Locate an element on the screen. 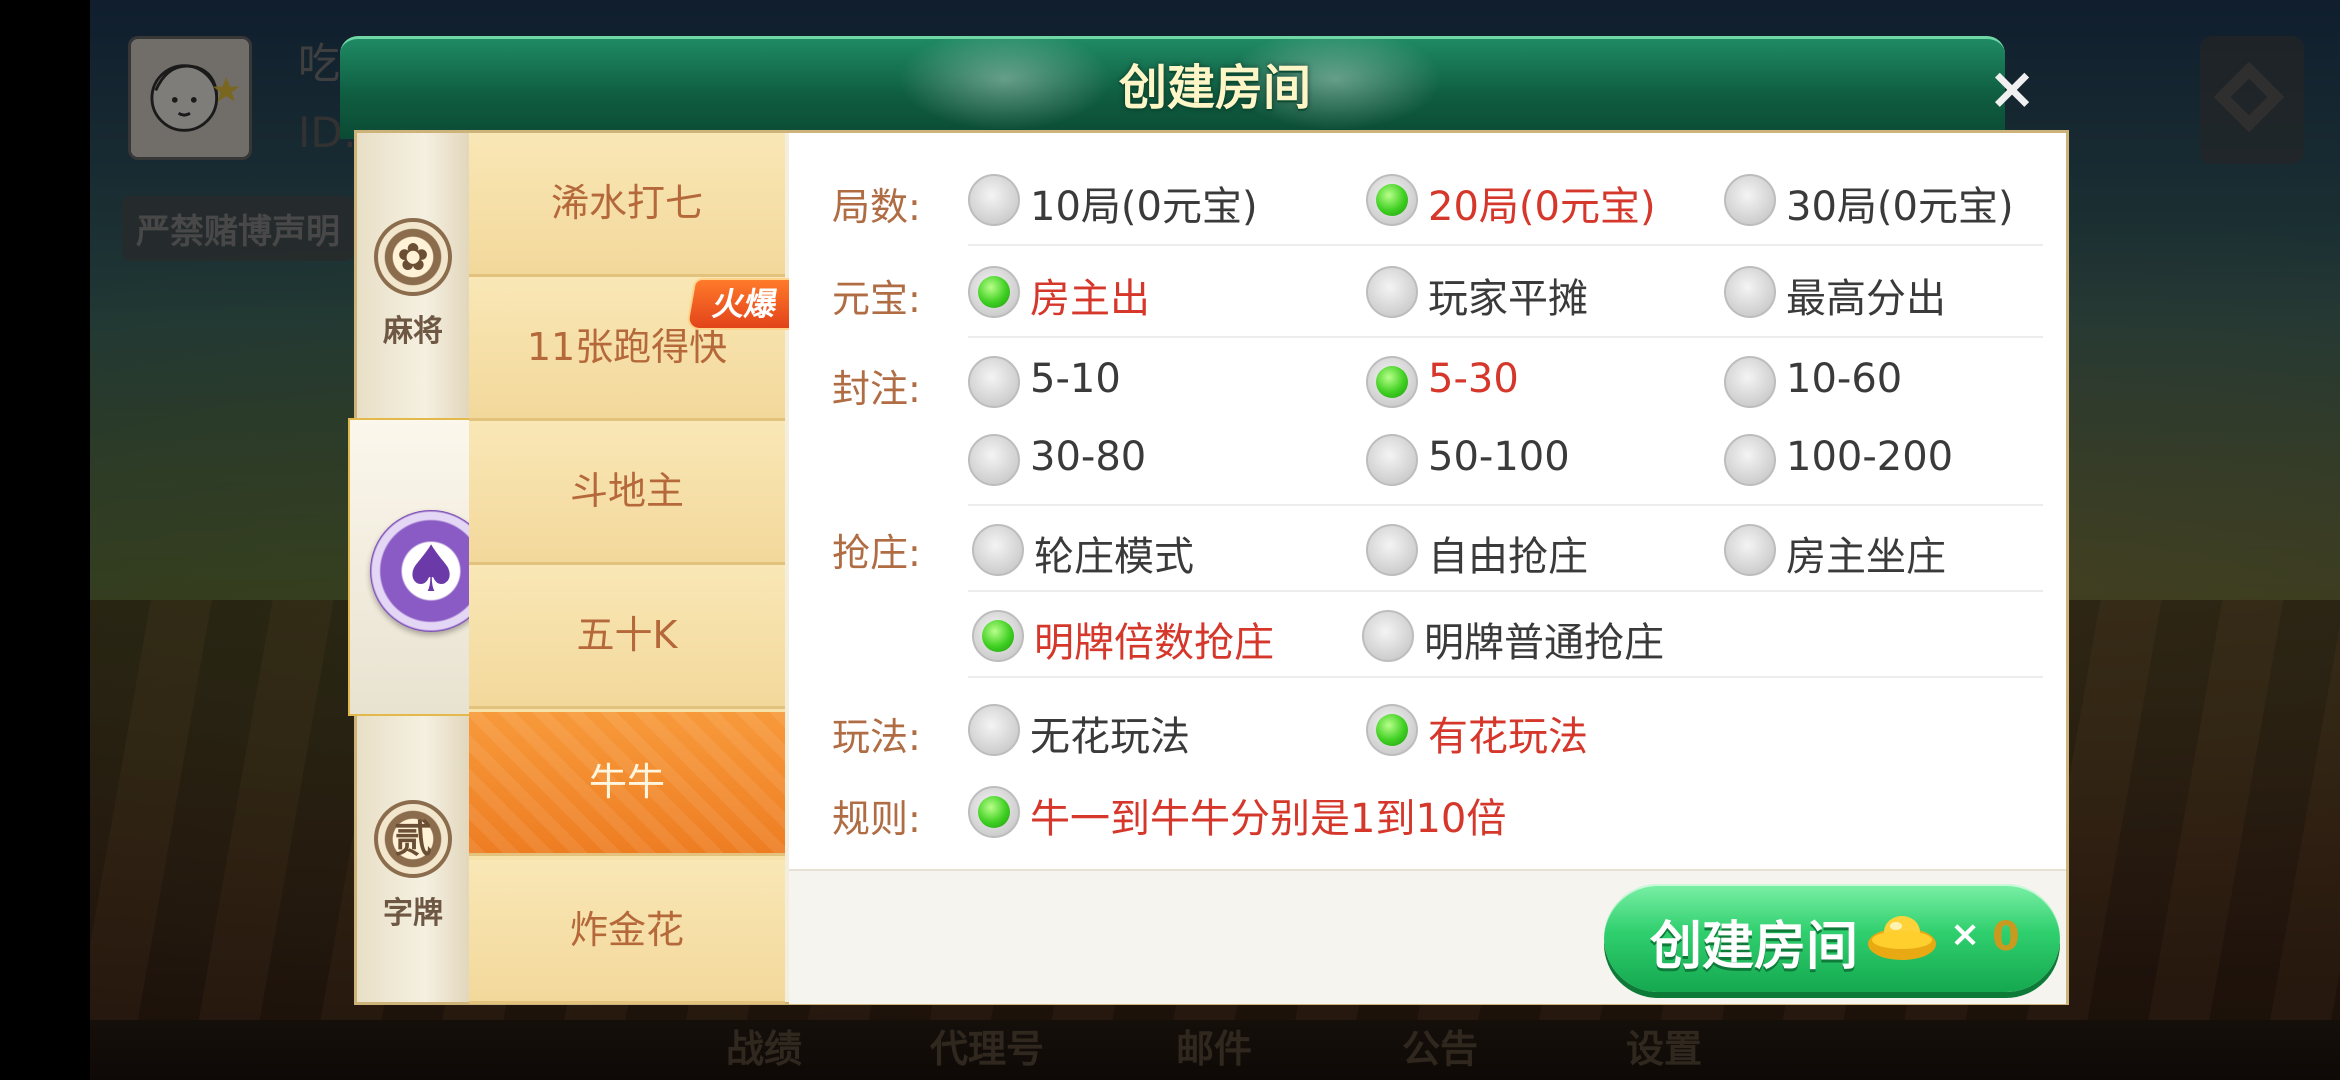 Image resolution: width=2340 pixels, height=1080 pixels. rule-label: 规则: is located at coordinates (876, 819).